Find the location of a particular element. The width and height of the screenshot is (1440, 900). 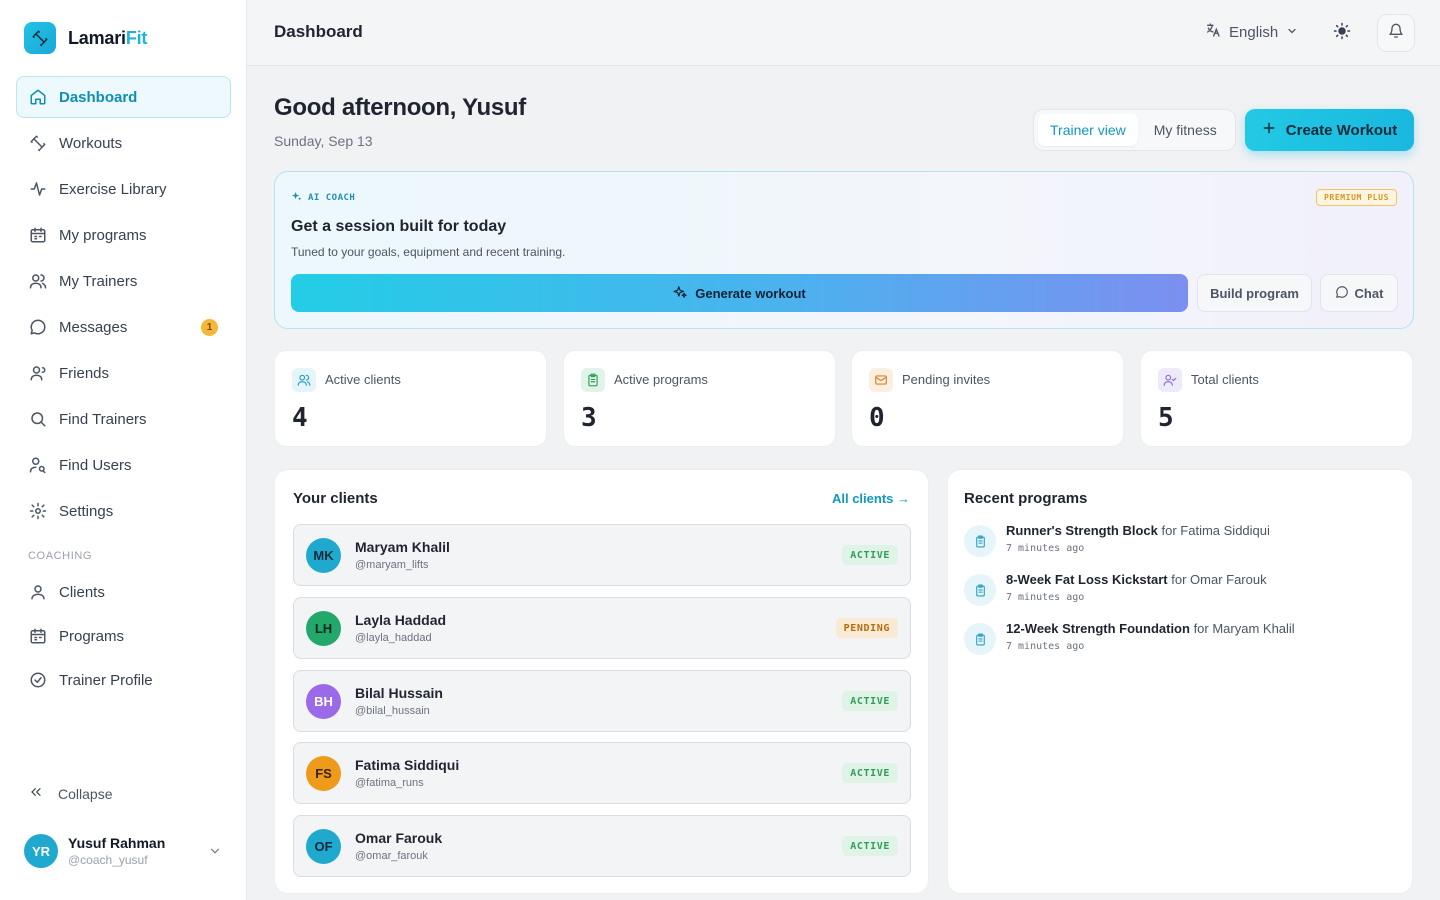

greeting-heading: Good afternoon, Yusuf is located at coordinates (400, 107).